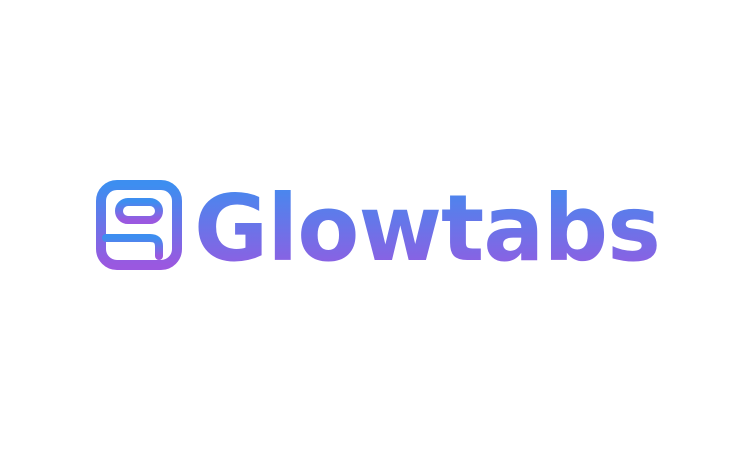 Image resolution: width=750 pixels, height=450 pixels. What do you see at coordinates (139, 225) in the screenshot?
I see `tabs-window-icon` at bounding box center [139, 225].